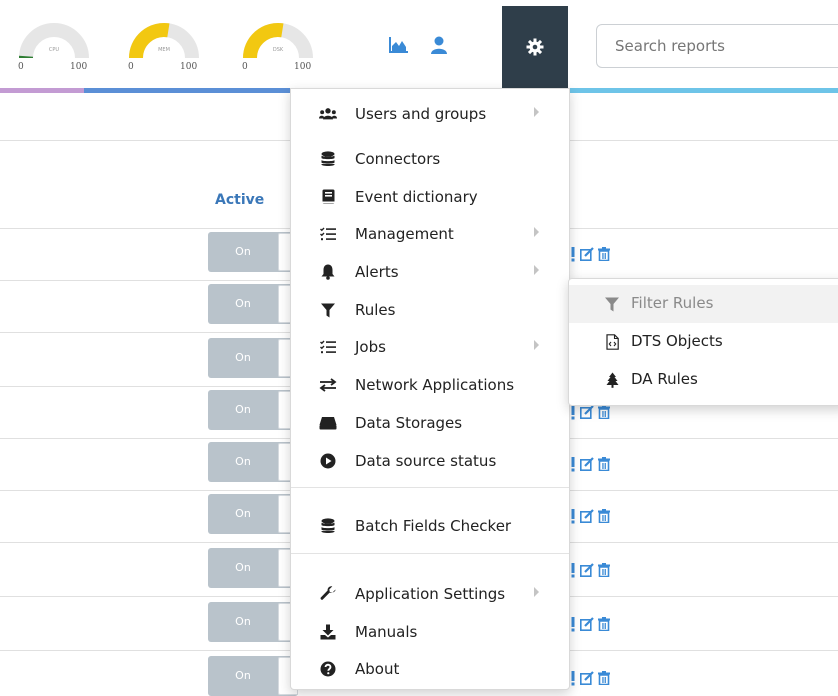 This screenshot has width=838, height=696. I want to click on menu-item-network-applications: Network Applications, so click(430, 385).